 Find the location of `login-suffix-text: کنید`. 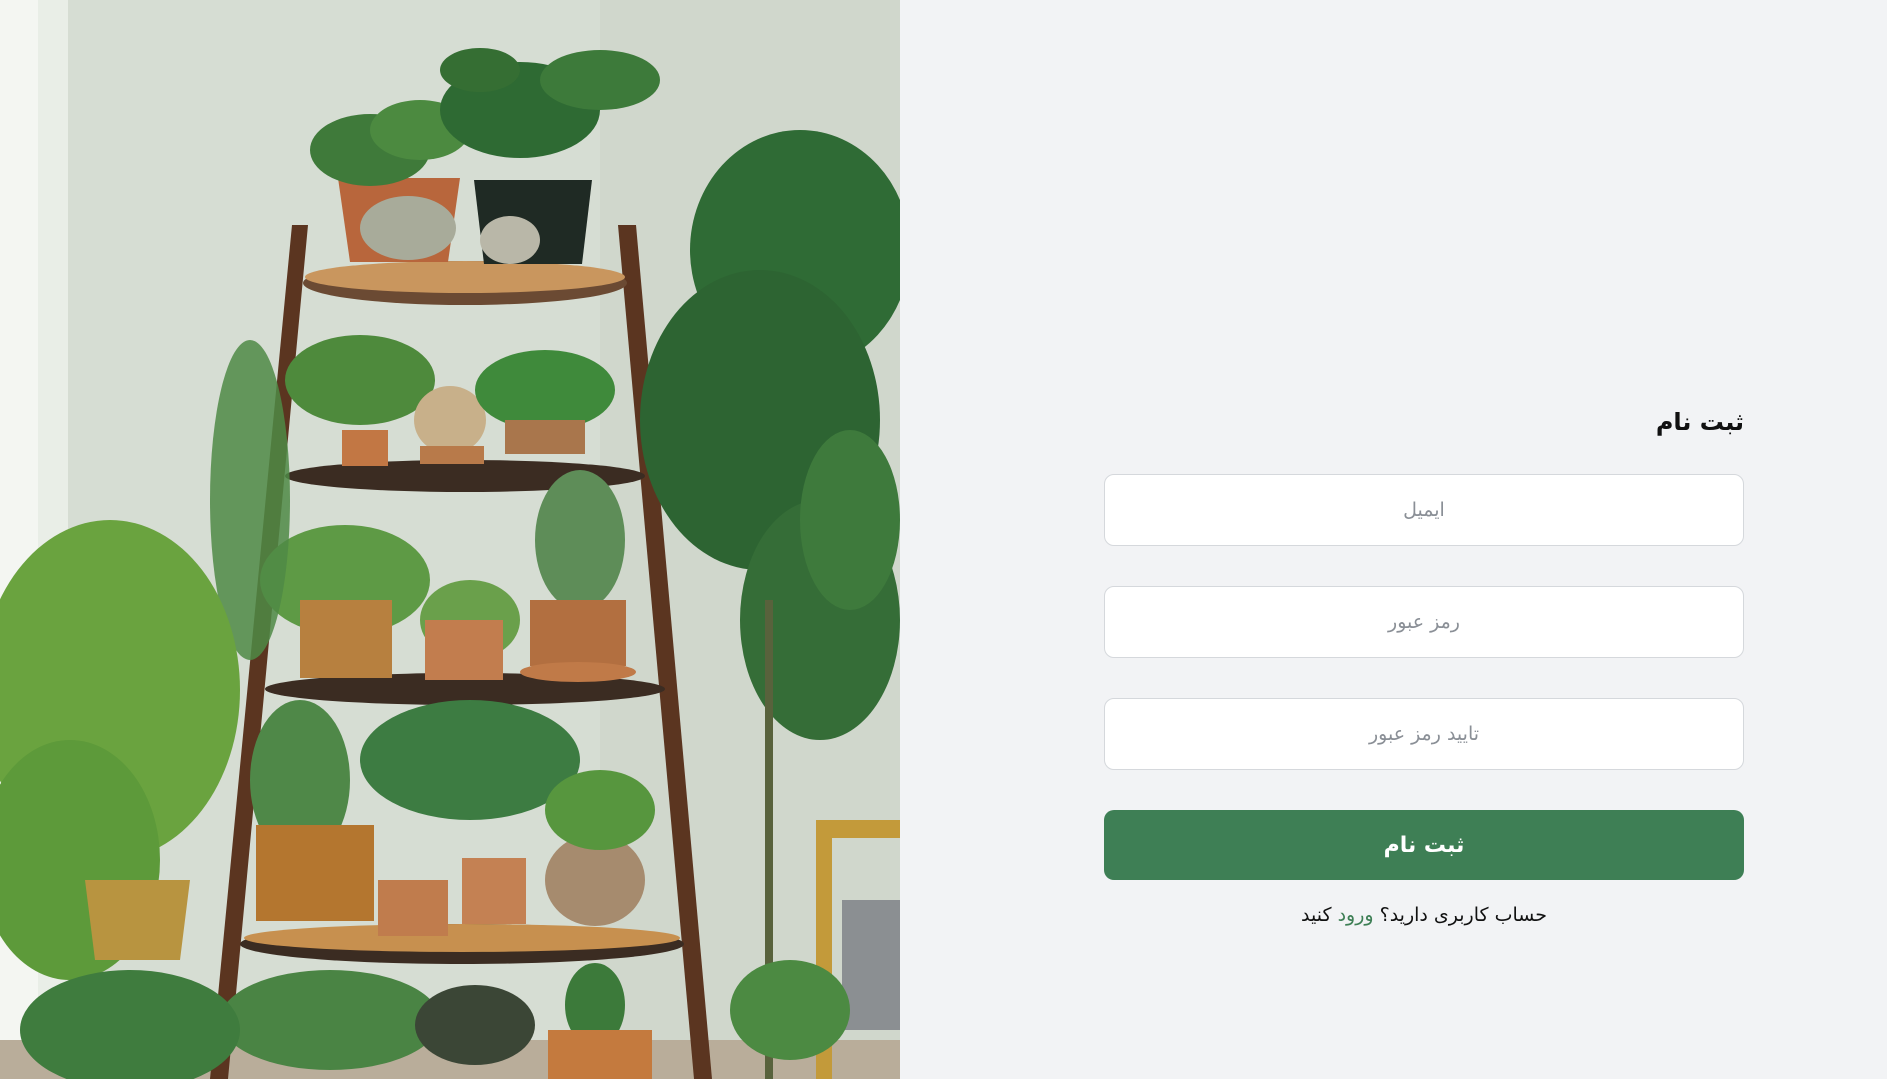

login-suffix-text: کنید is located at coordinates (1316, 915).